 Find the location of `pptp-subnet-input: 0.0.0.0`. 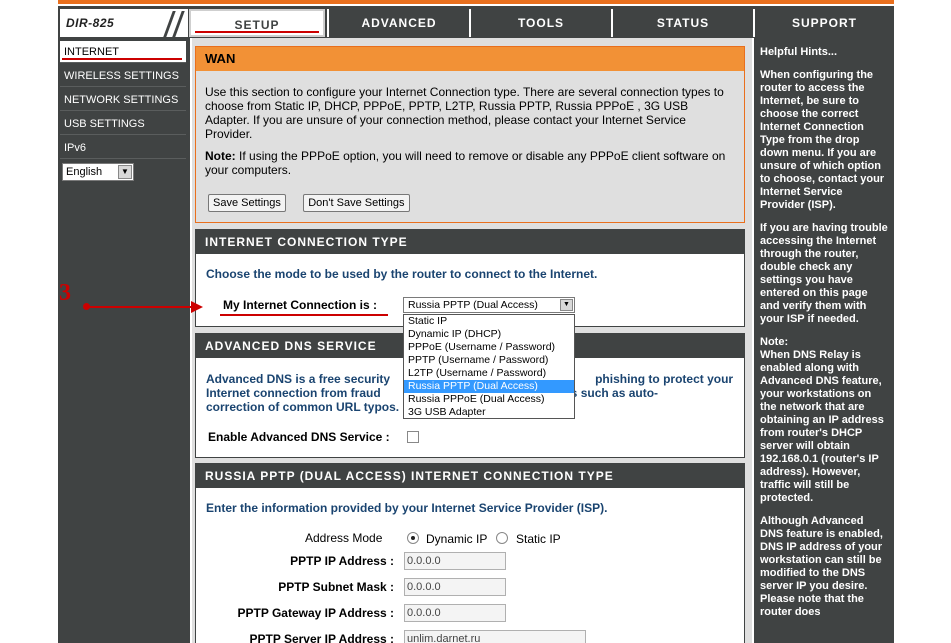

pptp-subnet-input: 0.0.0.0 is located at coordinates (455, 587).